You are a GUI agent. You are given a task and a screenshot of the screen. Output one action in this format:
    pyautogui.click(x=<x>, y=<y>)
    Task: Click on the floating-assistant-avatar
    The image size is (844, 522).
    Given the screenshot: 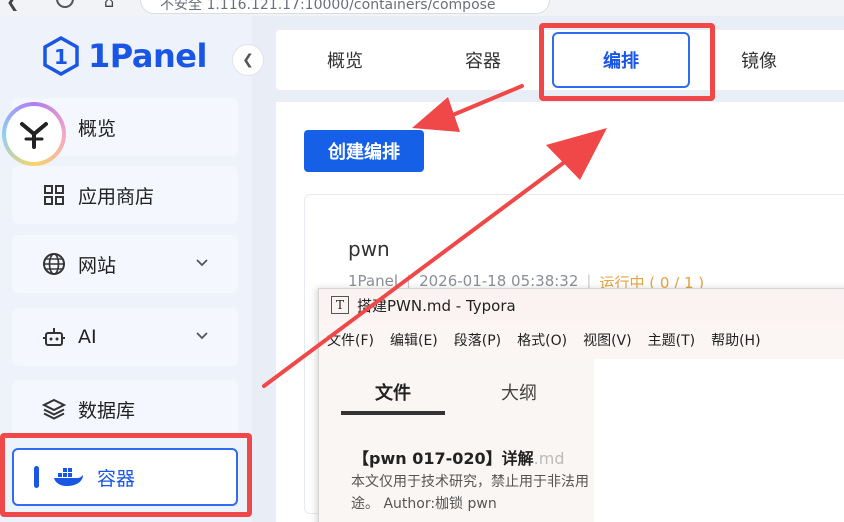 What is the action you would take?
    pyautogui.click(x=34, y=134)
    